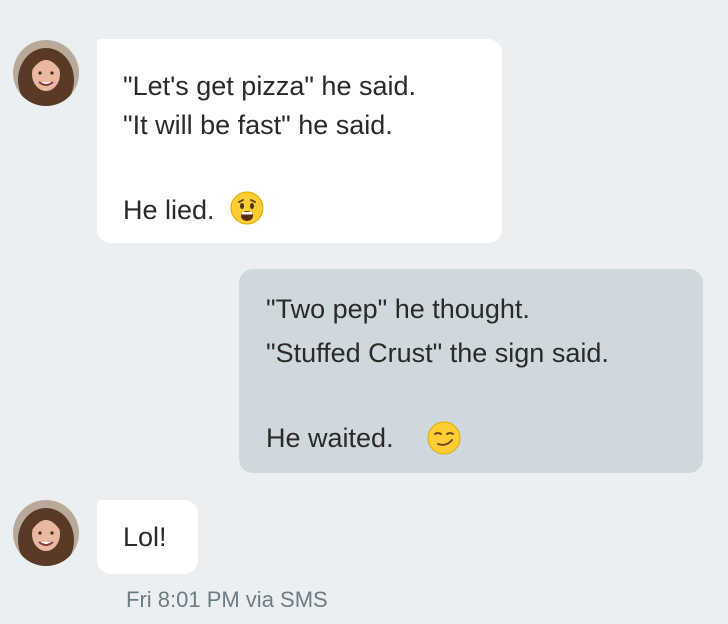  What do you see at coordinates (247, 208) in the screenshot?
I see `anguished-face-emoji` at bounding box center [247, 208].